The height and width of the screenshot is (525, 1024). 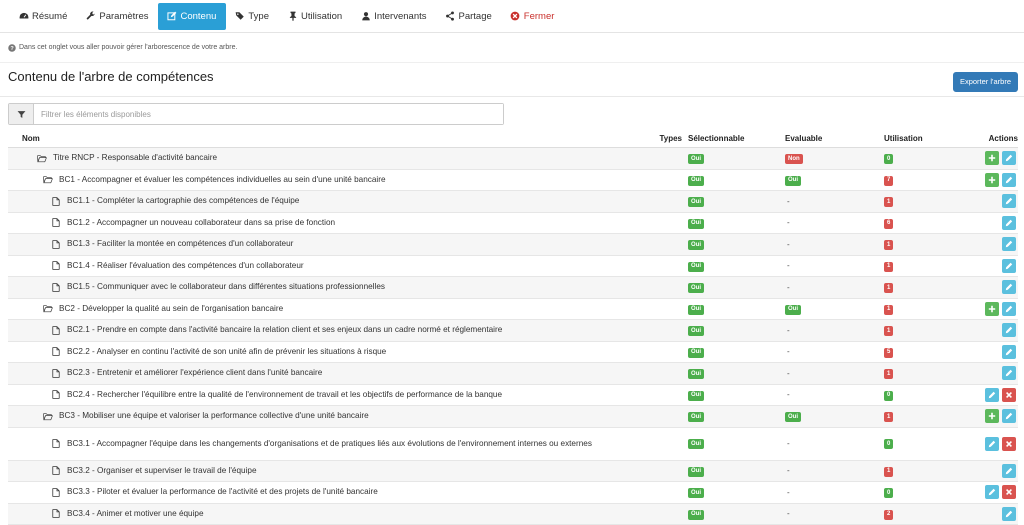 What do you see at coordinates (903, 138) in the screenshot?
I see `col-utilisation: Utilisation` at bounding box center [903, 138].